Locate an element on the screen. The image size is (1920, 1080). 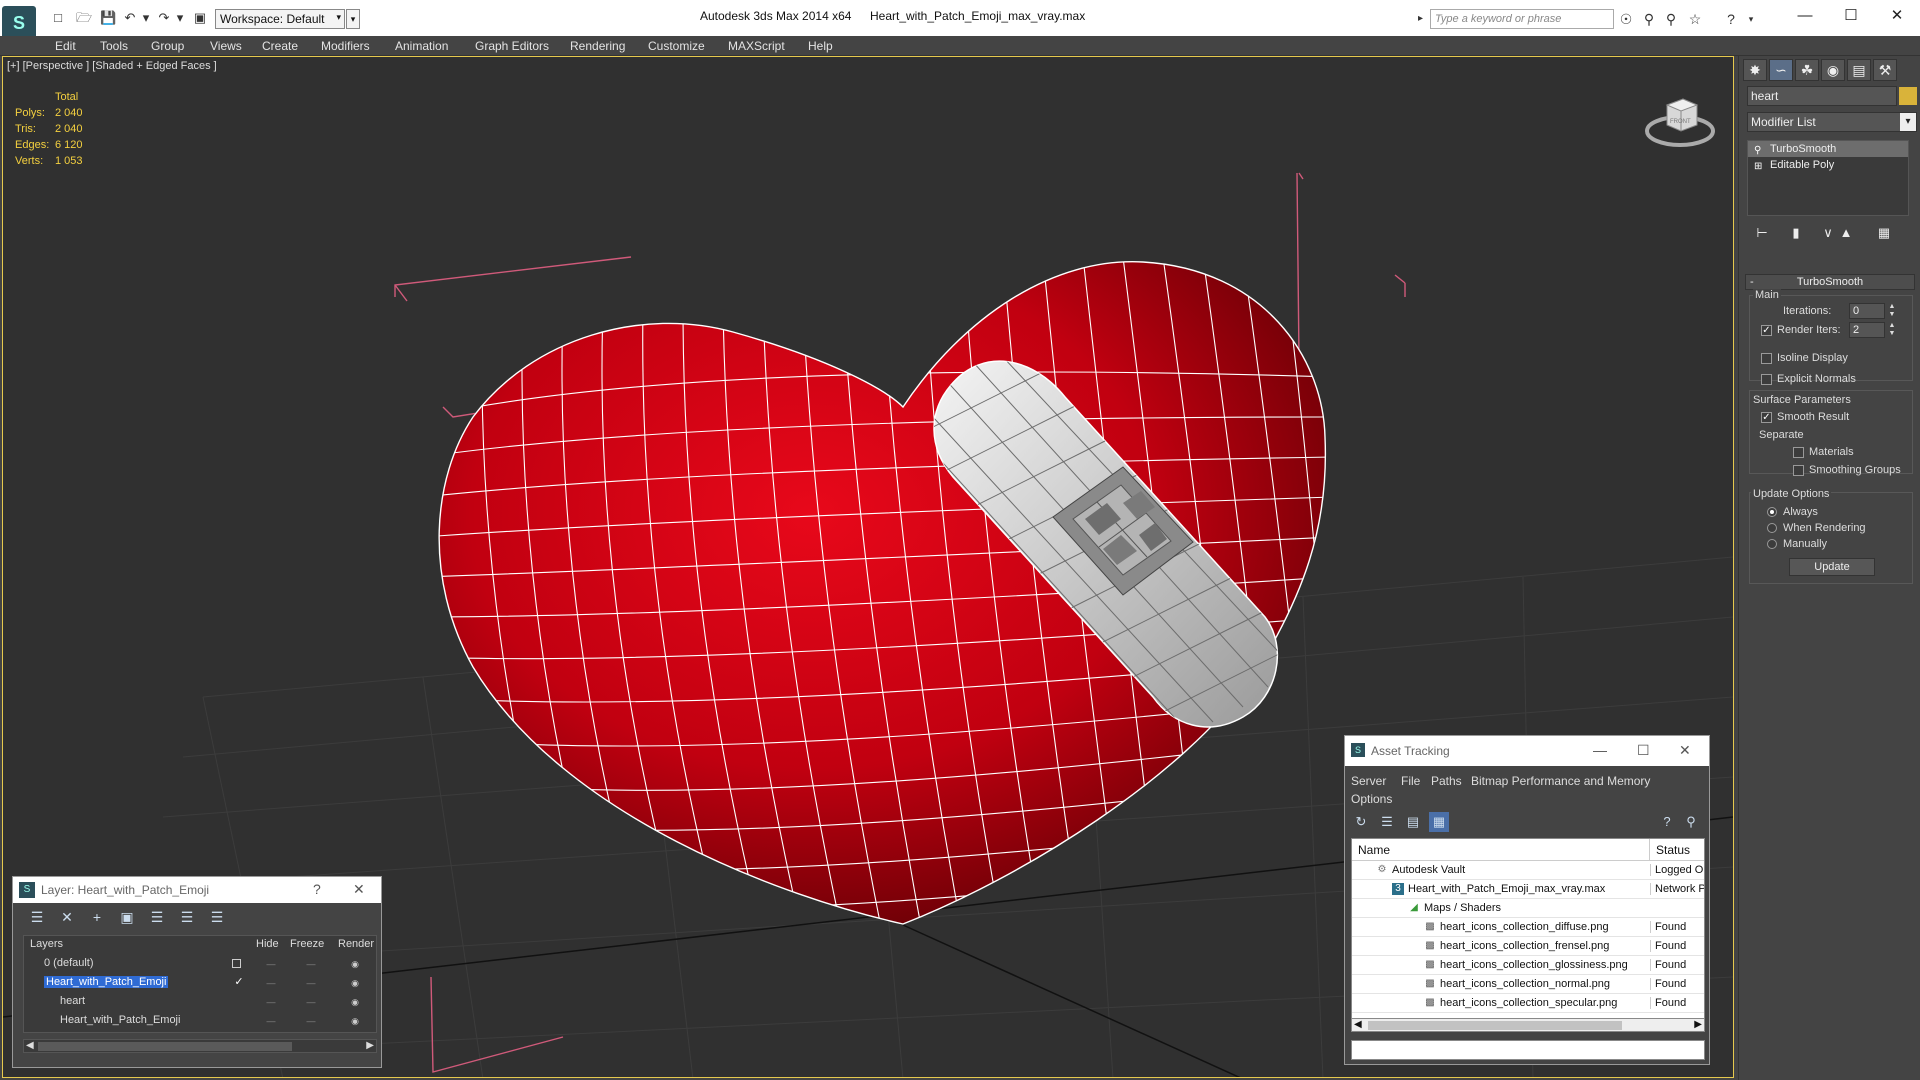
column-header-hide: Hide is located at coordinates (267, 944).